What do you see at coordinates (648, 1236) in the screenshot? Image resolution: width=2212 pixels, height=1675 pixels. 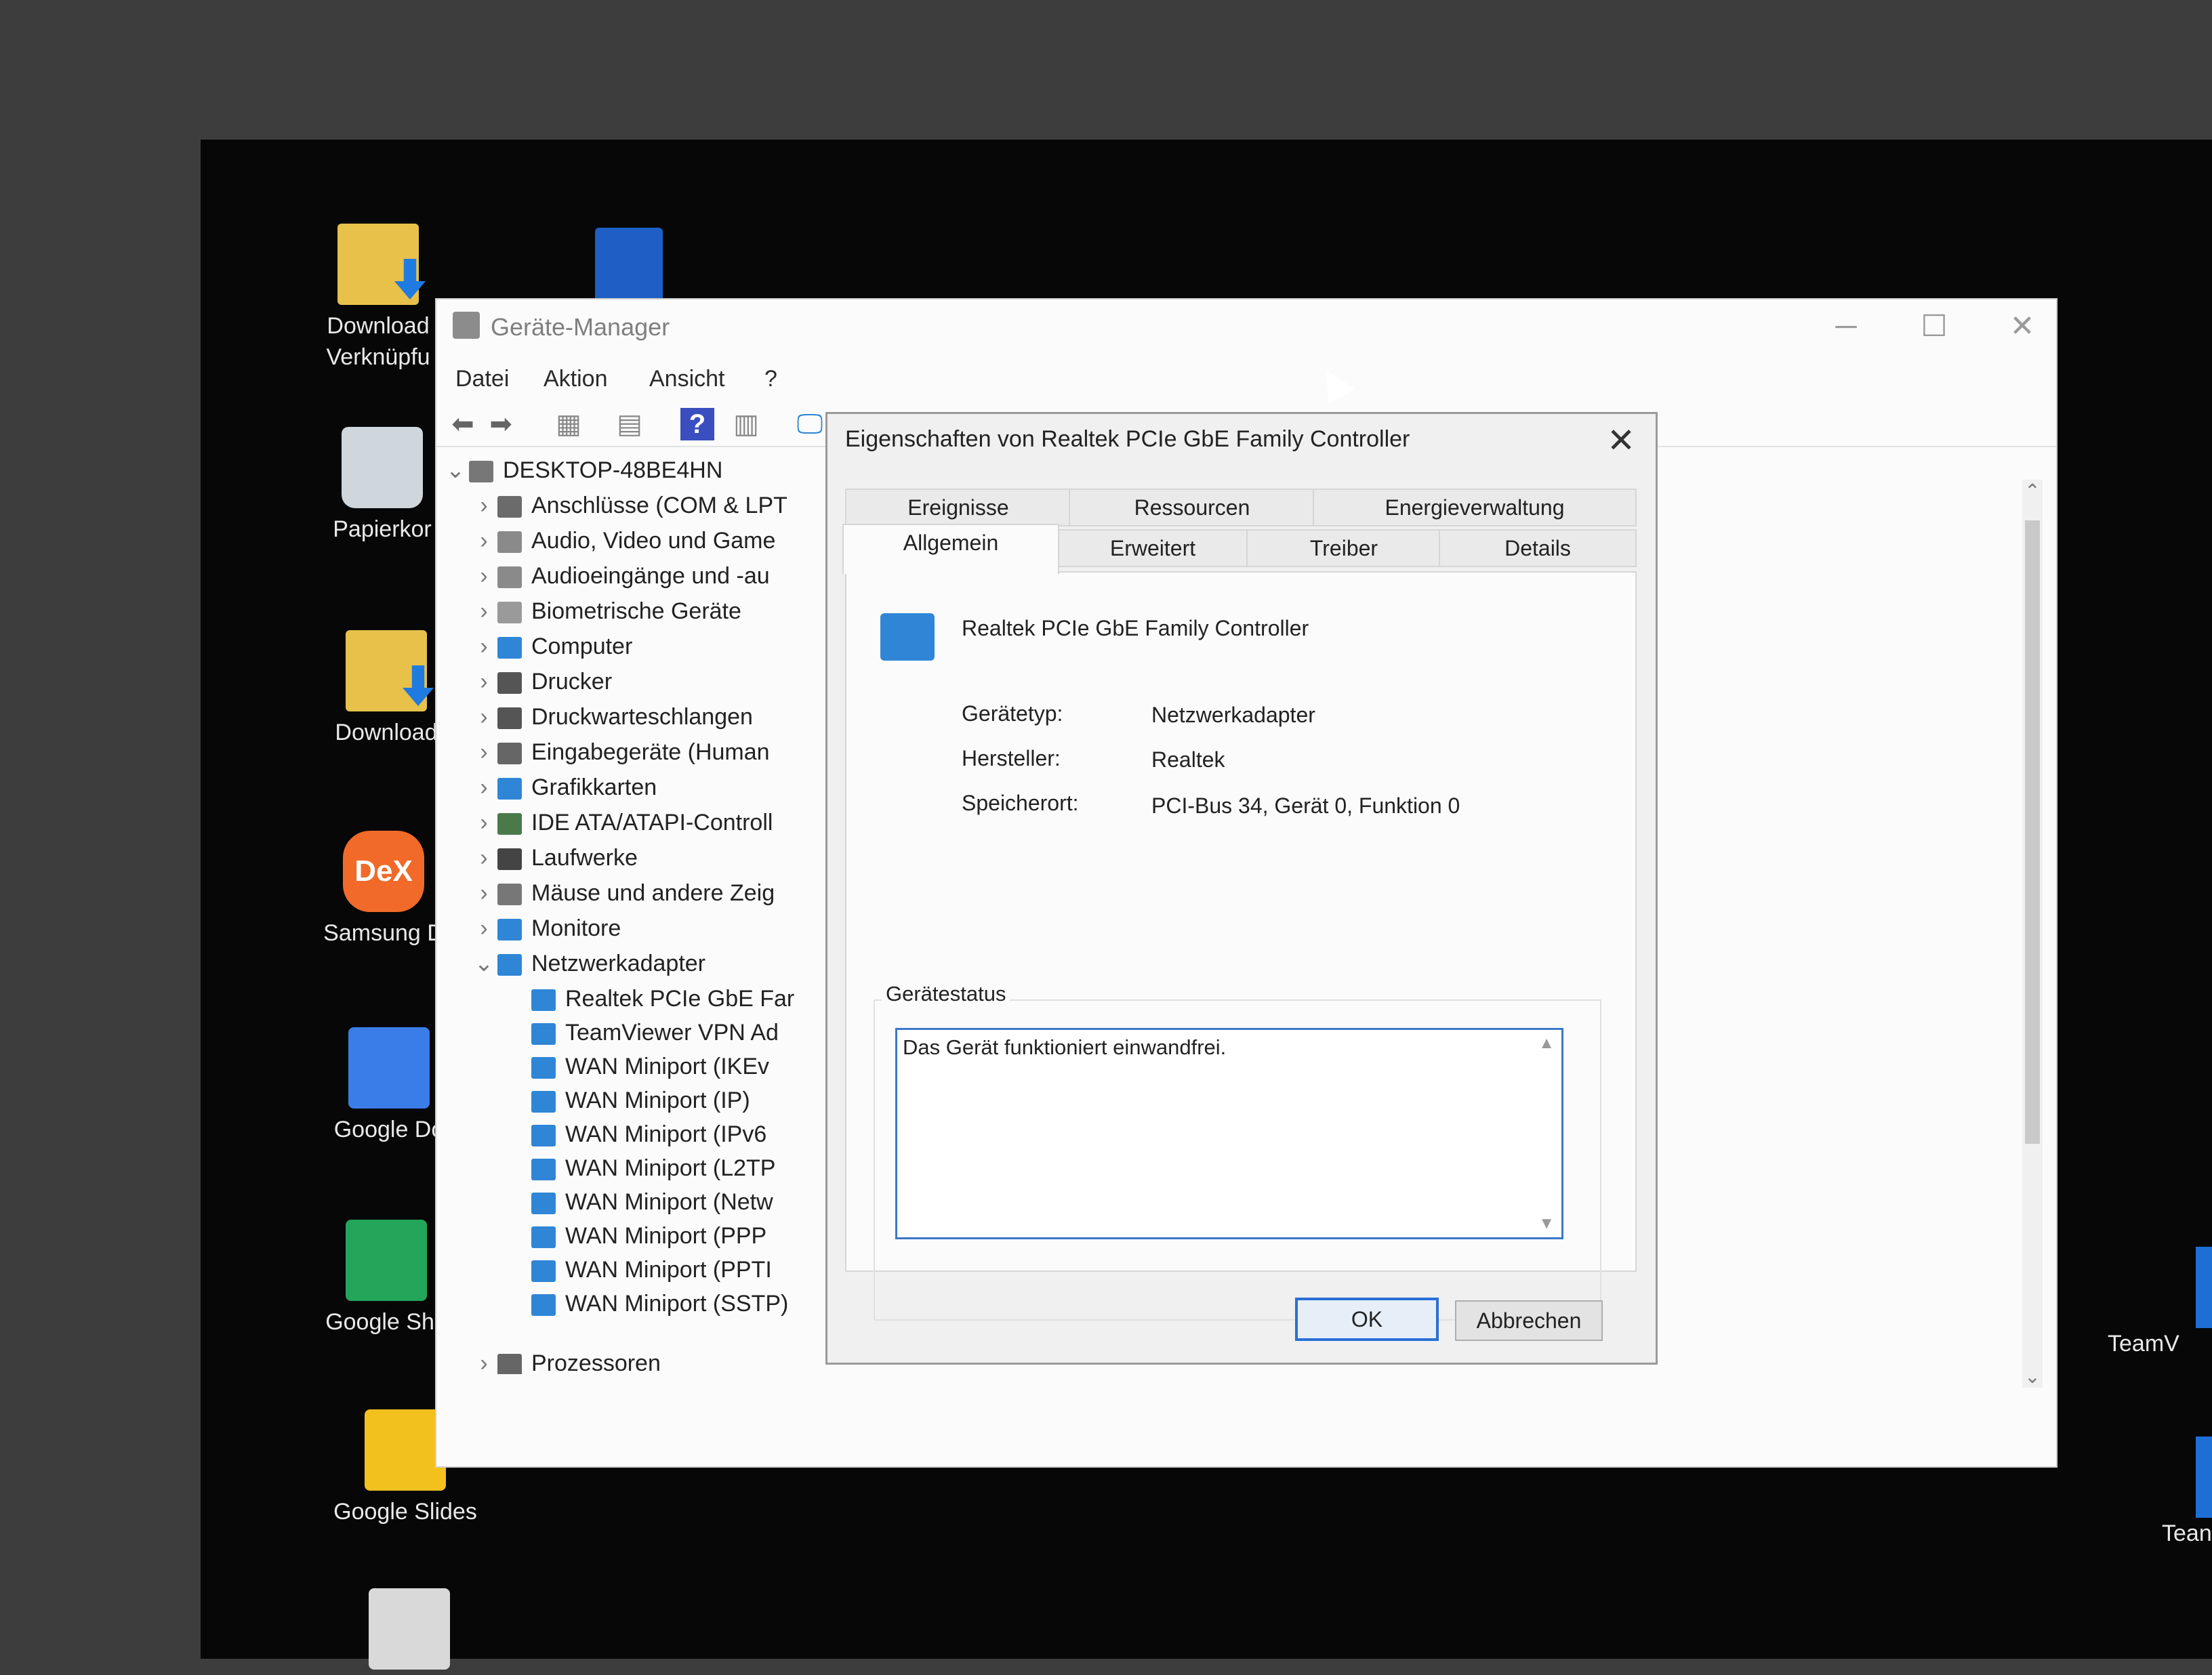 I see `tree-item-network-adapter: WAN Miniport (PPP` at bounding box center [648, 1236].